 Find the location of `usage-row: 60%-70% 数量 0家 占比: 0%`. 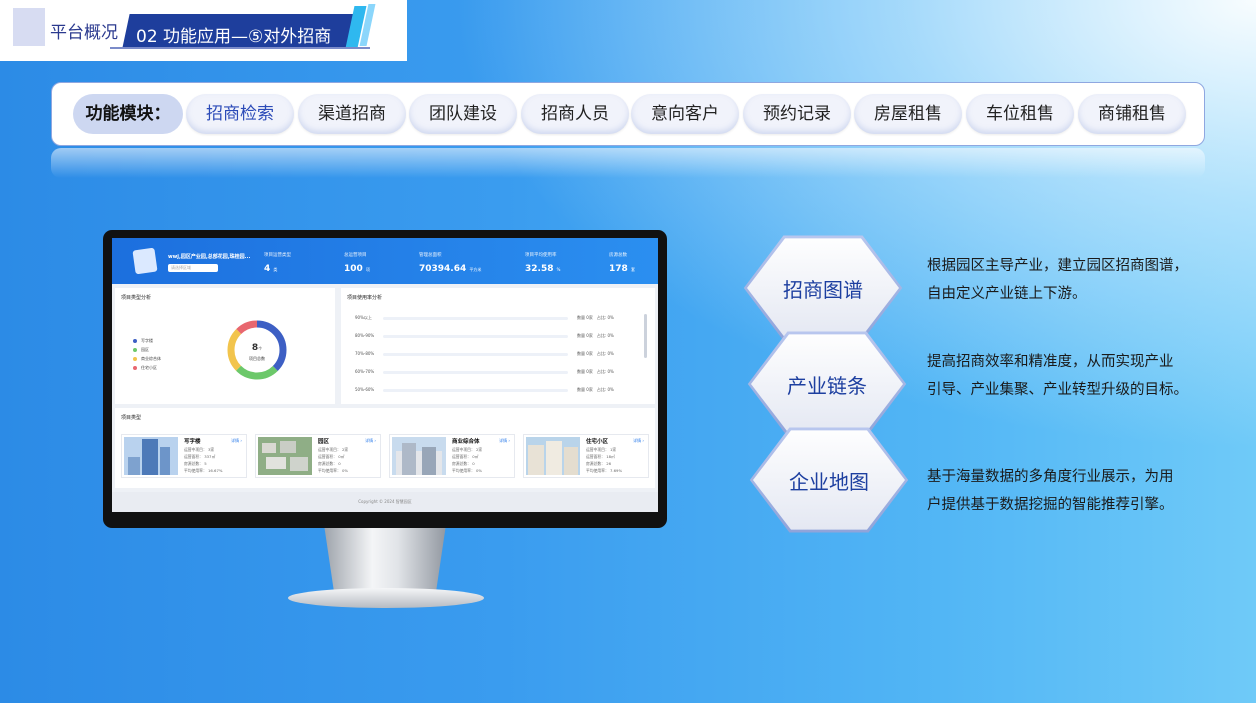

usage-row: 60%-70% 数量 0家 占比: 0% is located at coordinates (484, 371).